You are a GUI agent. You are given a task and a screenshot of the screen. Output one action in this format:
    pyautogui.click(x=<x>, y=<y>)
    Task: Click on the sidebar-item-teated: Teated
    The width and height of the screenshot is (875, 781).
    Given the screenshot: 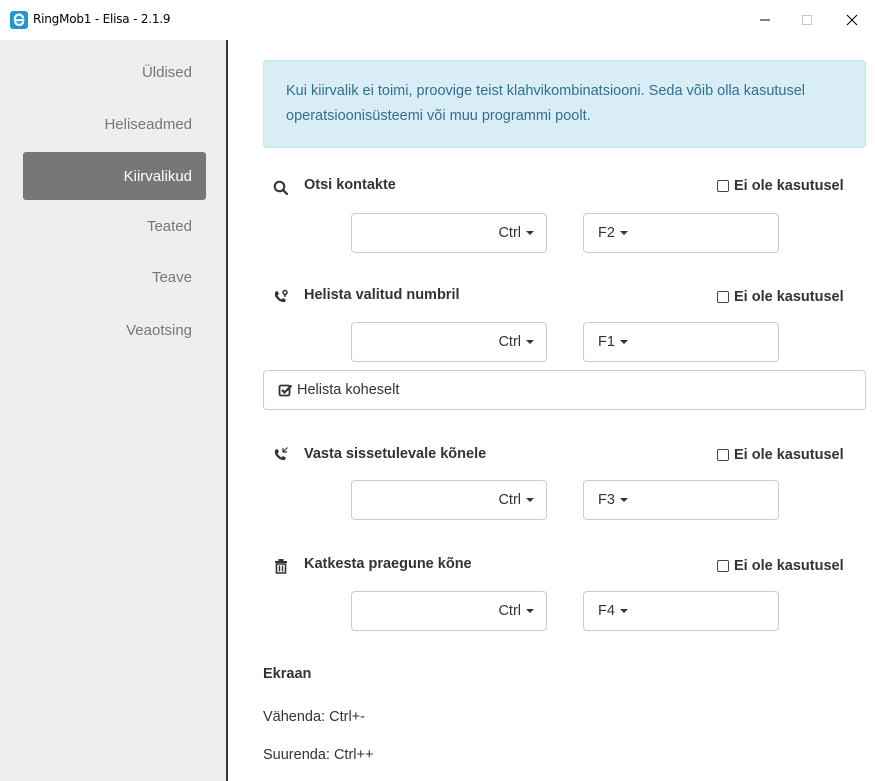 What is the action you would take?
    pyautogui.click(x=169, y=226)
    